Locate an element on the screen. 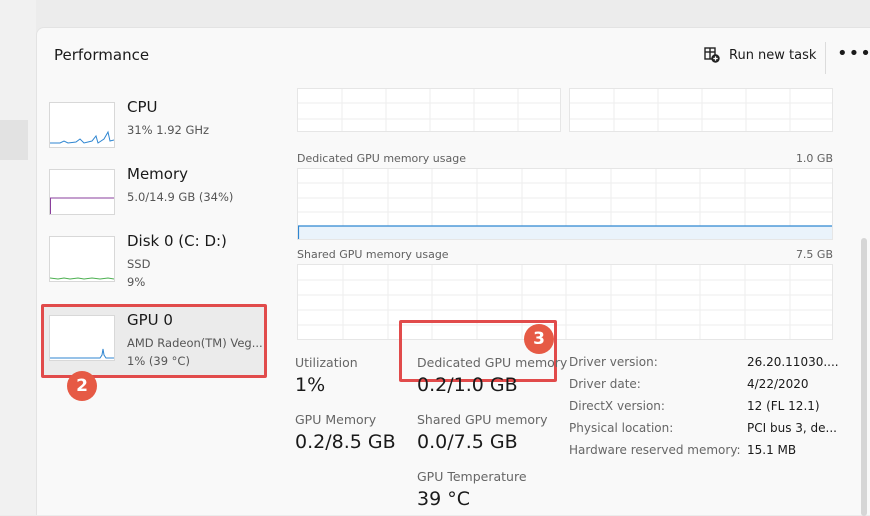 This screenshot has width=870, height=516. directx-version-value: 12 (FL 12.1) is located at coordinates (783, 406).